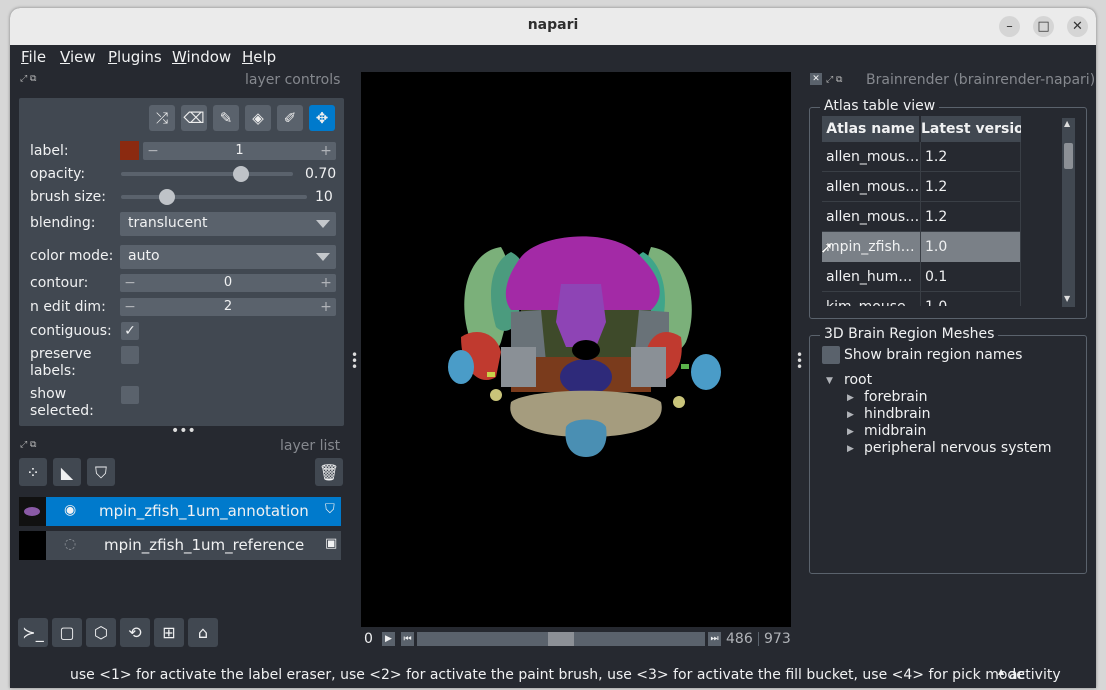 This screenshot has height=690, width=1106. Describe the element at coordinates (130, 331) in the screenshot. I see `contiguous-checkbox: ✓` at that location.